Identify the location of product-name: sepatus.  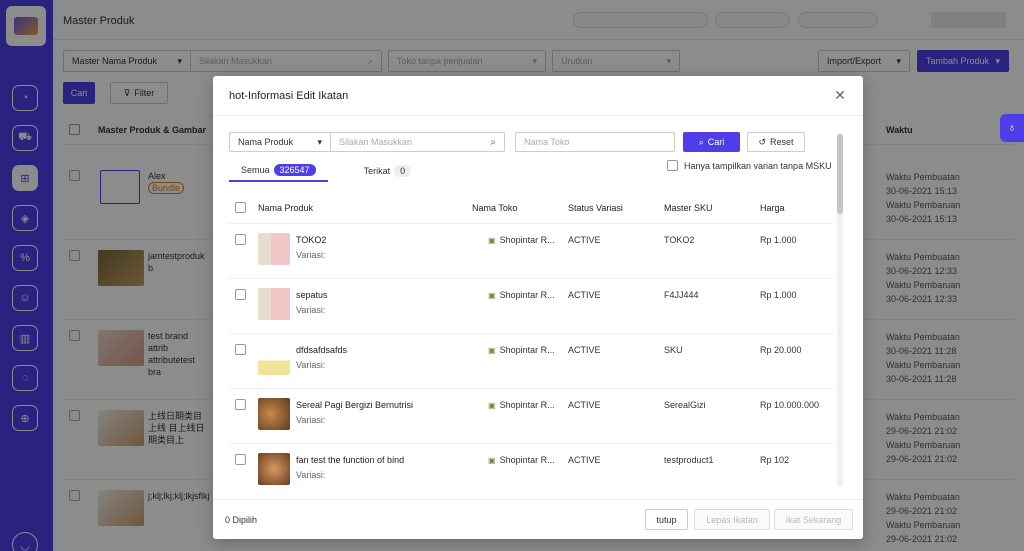
(312, 295).